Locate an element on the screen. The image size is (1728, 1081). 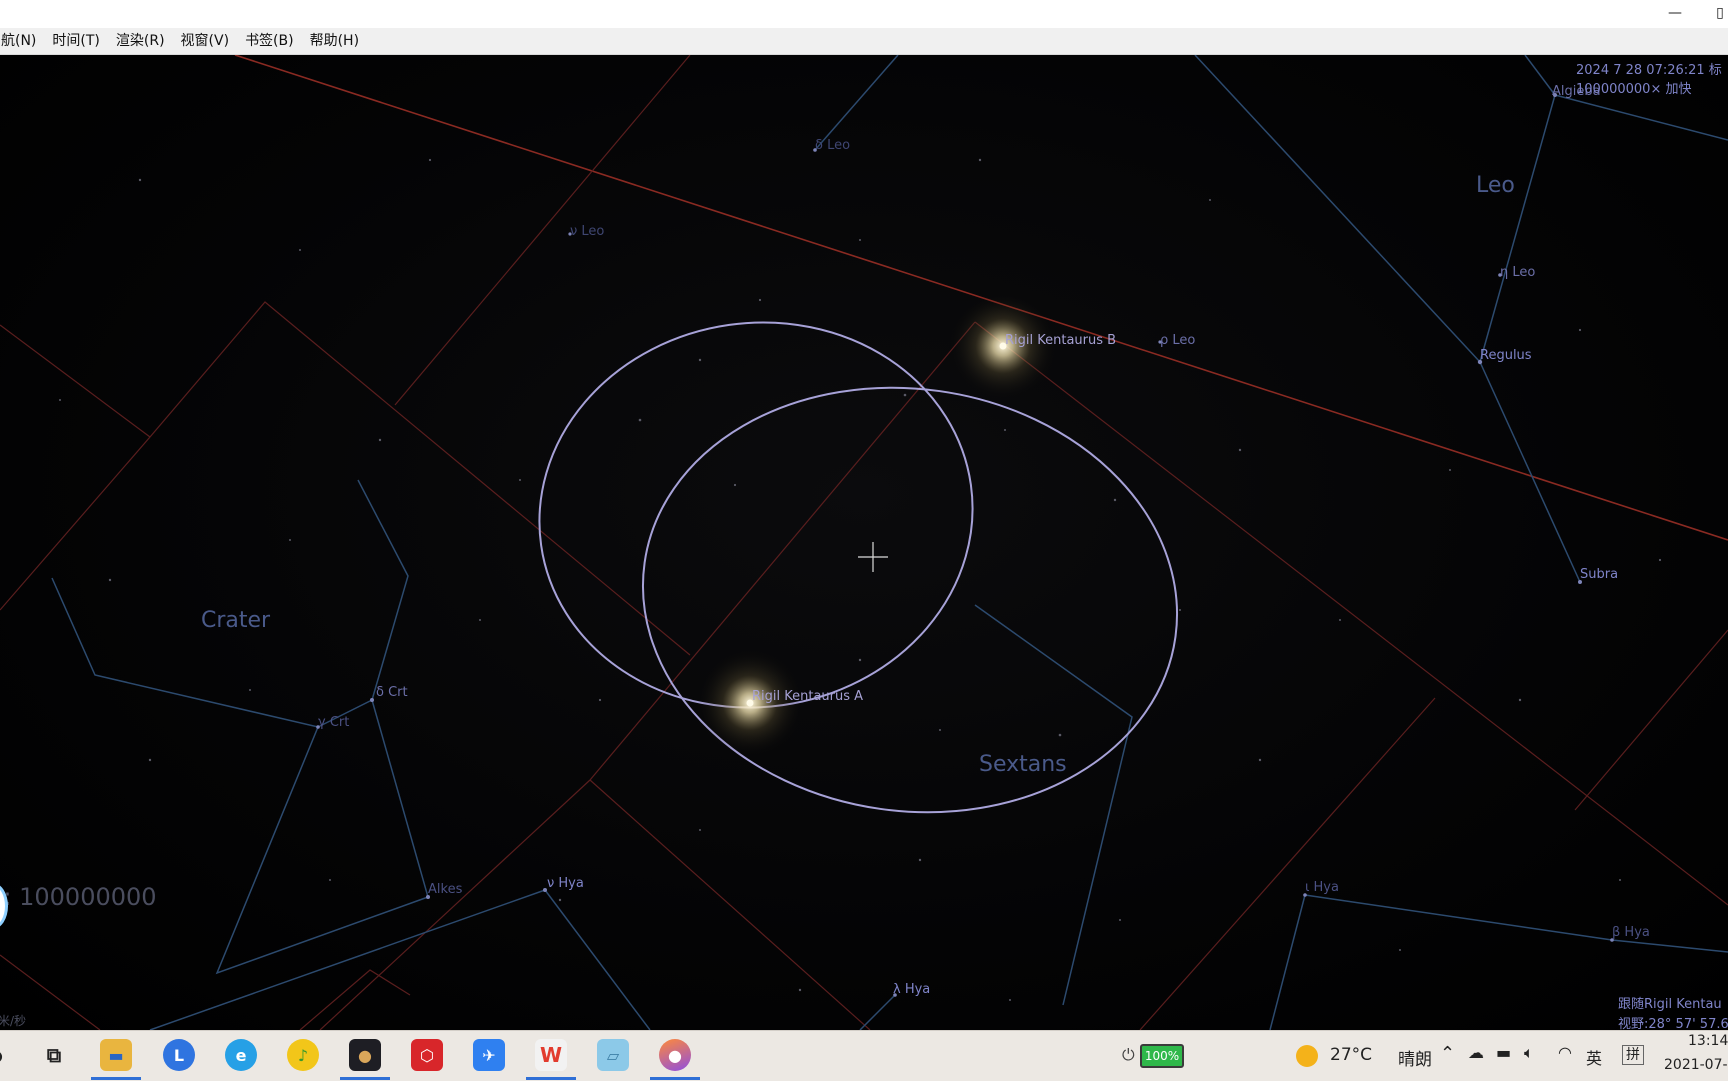
celestia-app-icon: ● is located at coordinates (365, 1055).